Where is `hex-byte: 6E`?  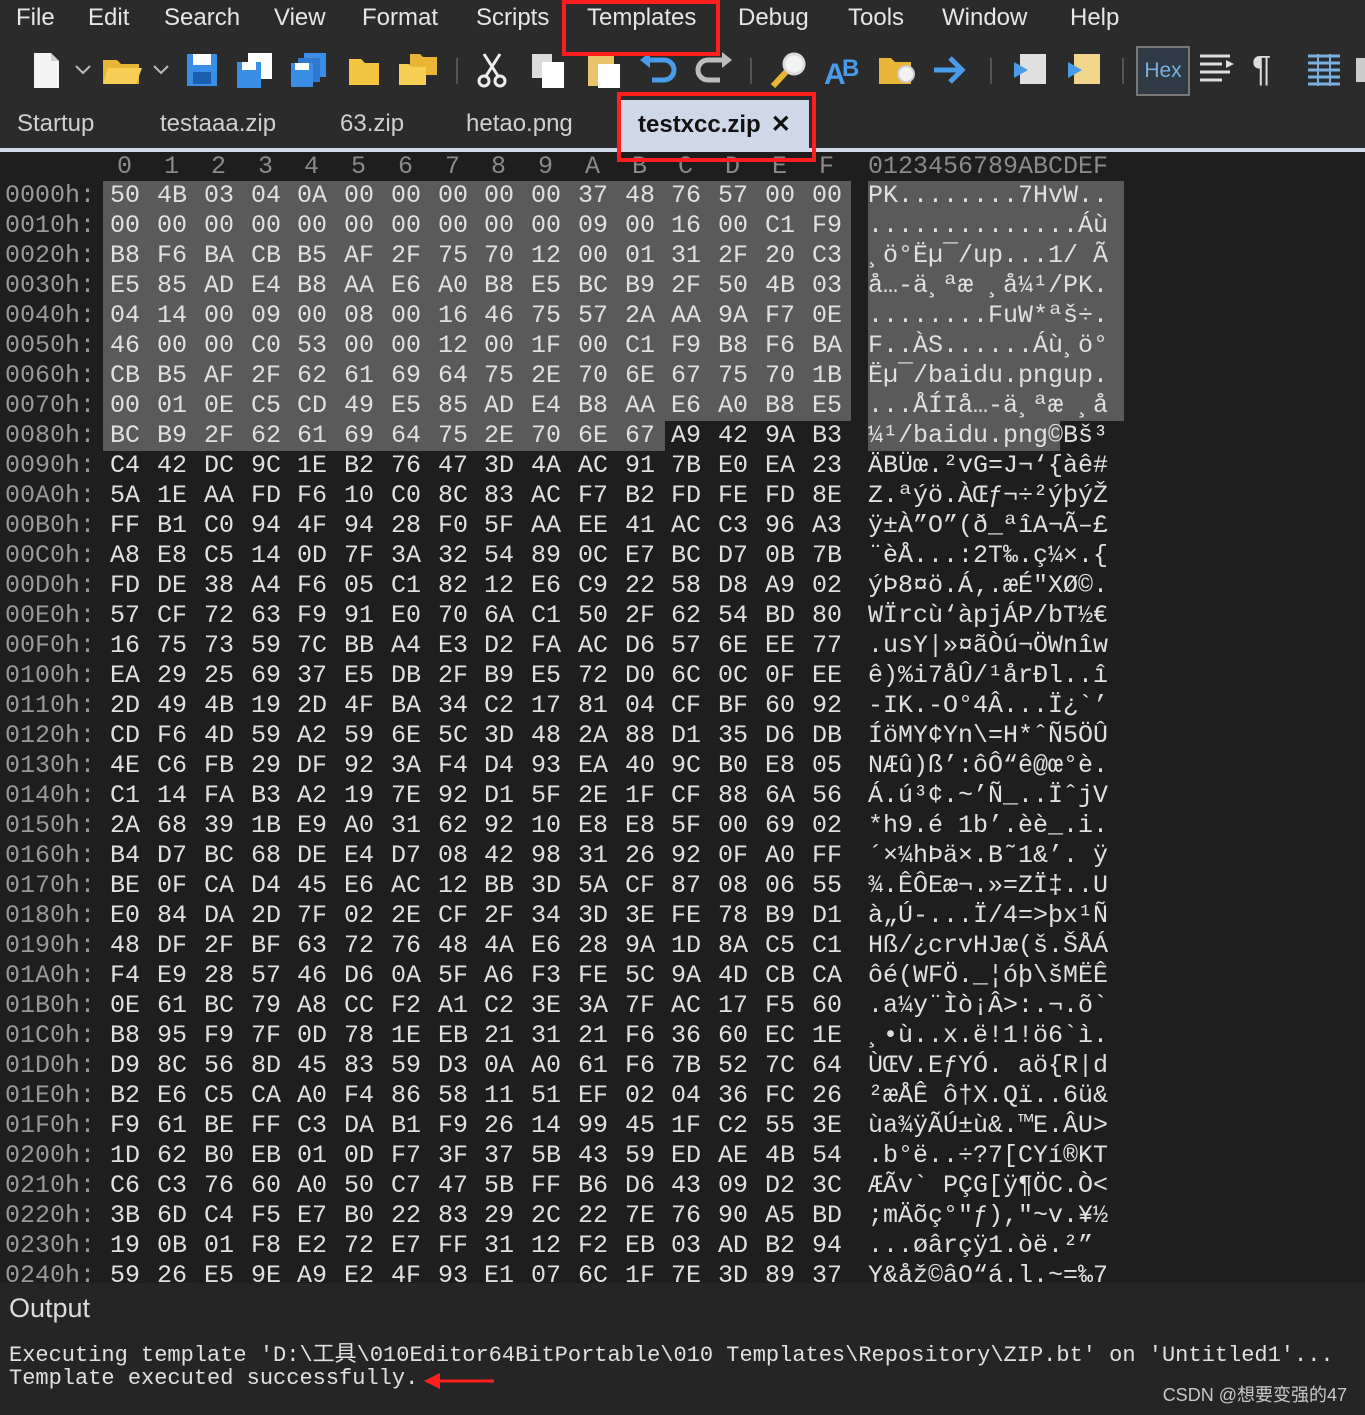 hex-byte: 6E is located at coordinates (406, 735).